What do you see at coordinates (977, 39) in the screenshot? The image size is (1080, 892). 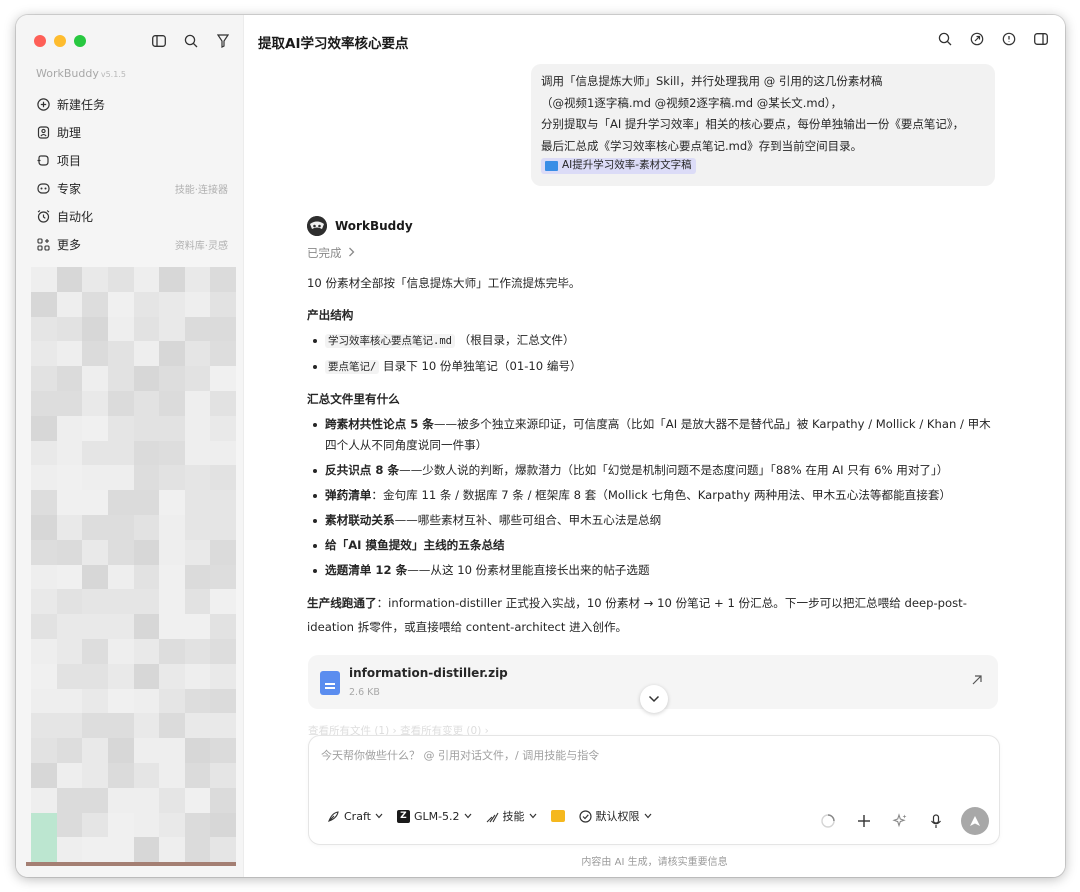 I see `share-icon` at bounding box center [977, 39].